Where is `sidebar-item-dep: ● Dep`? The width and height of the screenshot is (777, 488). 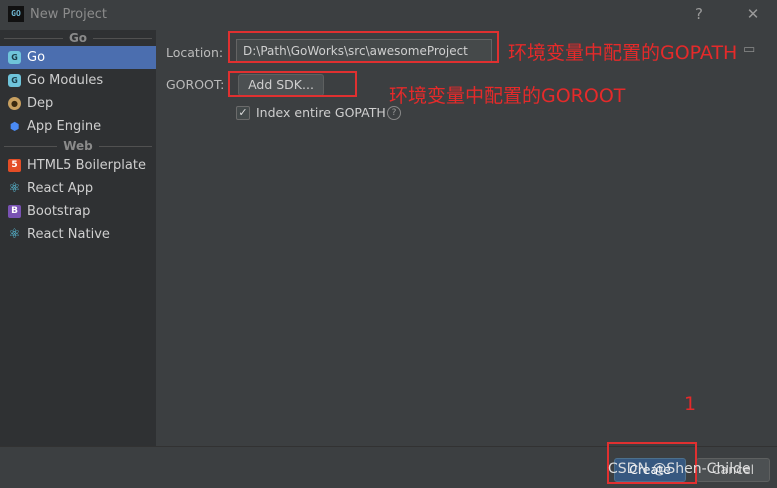 sidebar-item-dep: ● Dep is located at coordinates (78, 103).